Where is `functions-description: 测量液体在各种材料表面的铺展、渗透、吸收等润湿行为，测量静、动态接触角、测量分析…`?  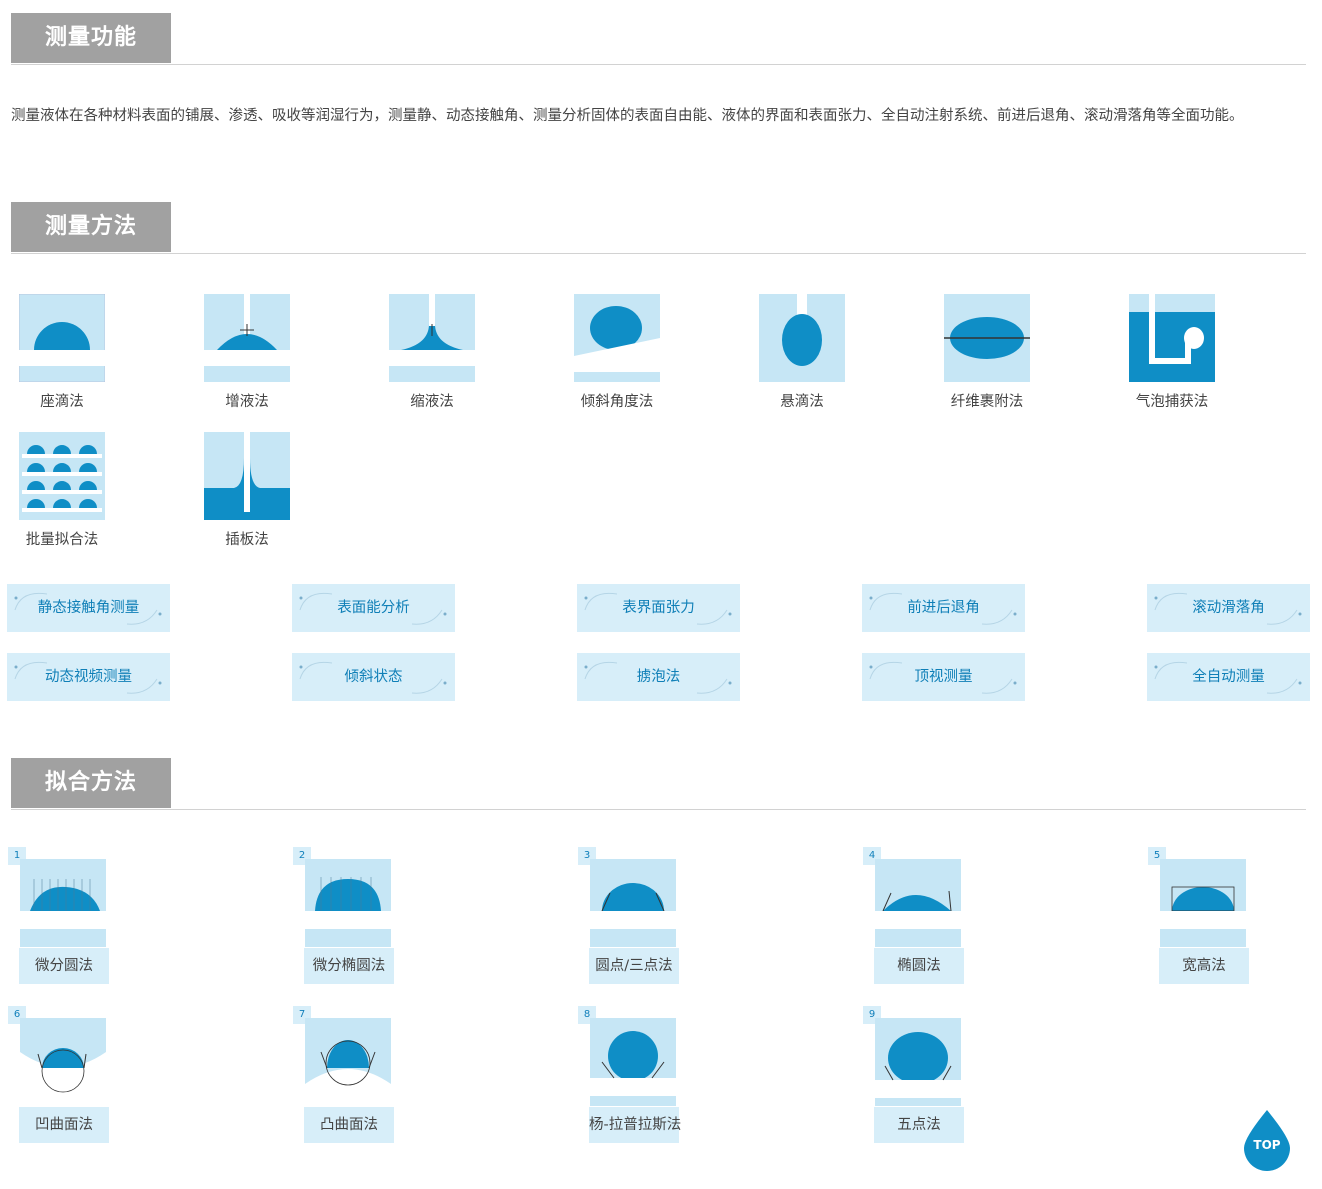
functions-description: 测量液体在各种材料表面的铺展、渗透、吸收等润湿行为，测量静、动态接触角、测量分析… is located at coordinates (627, 116).